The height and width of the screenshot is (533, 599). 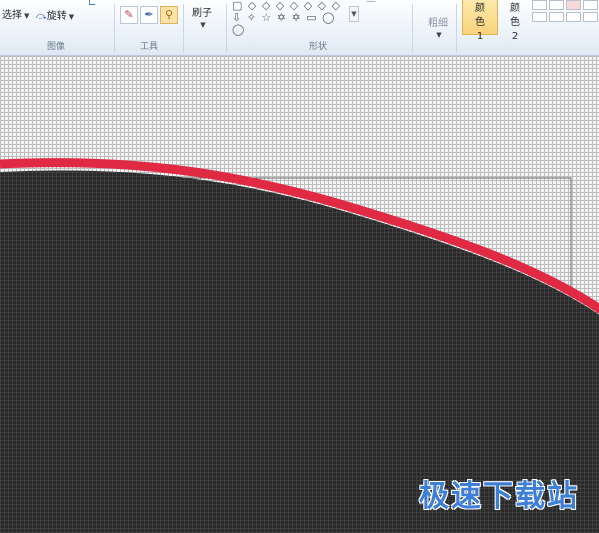 I want to click on shapes-gallery: ▢ ◇ ◇ ◇ ◇ ◇ ◇ ◇ ⇩ ✧ ☆ ✡ ✡ ▭ ◯ ◯, so click(x=292, y=18).